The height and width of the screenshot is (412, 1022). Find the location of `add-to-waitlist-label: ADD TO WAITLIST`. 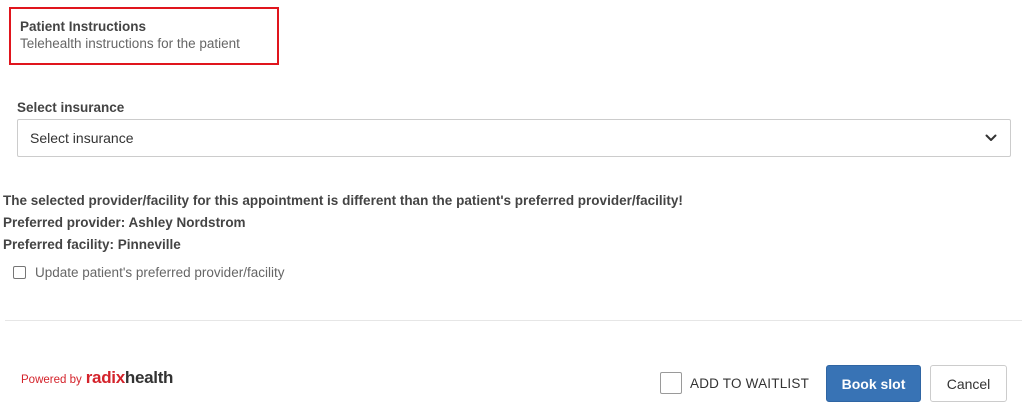

add-to-waitlist-label: ADD TO WAITLIST is located at coordinates (750, 383).